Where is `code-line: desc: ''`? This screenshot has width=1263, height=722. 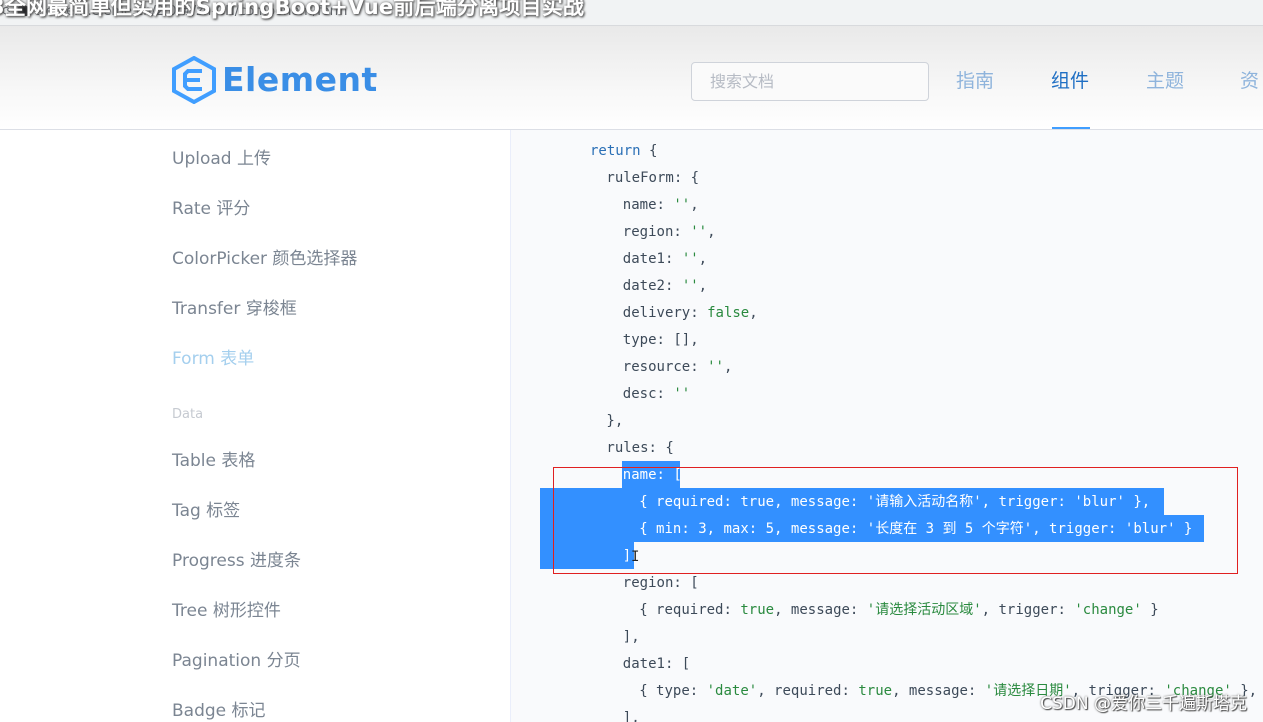 code-line: desc: '' is located at coordinates (656, 394).